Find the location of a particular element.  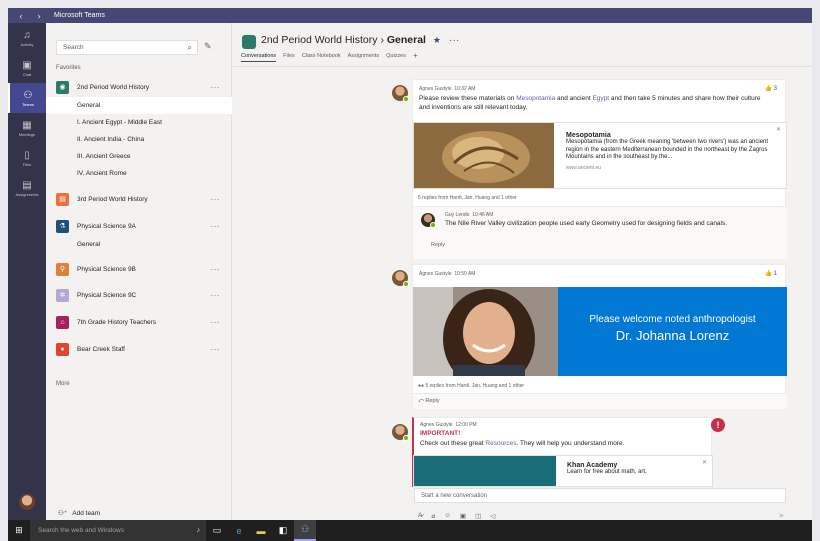

post-time: 12:00 PM is located at coordinates (466, 425).